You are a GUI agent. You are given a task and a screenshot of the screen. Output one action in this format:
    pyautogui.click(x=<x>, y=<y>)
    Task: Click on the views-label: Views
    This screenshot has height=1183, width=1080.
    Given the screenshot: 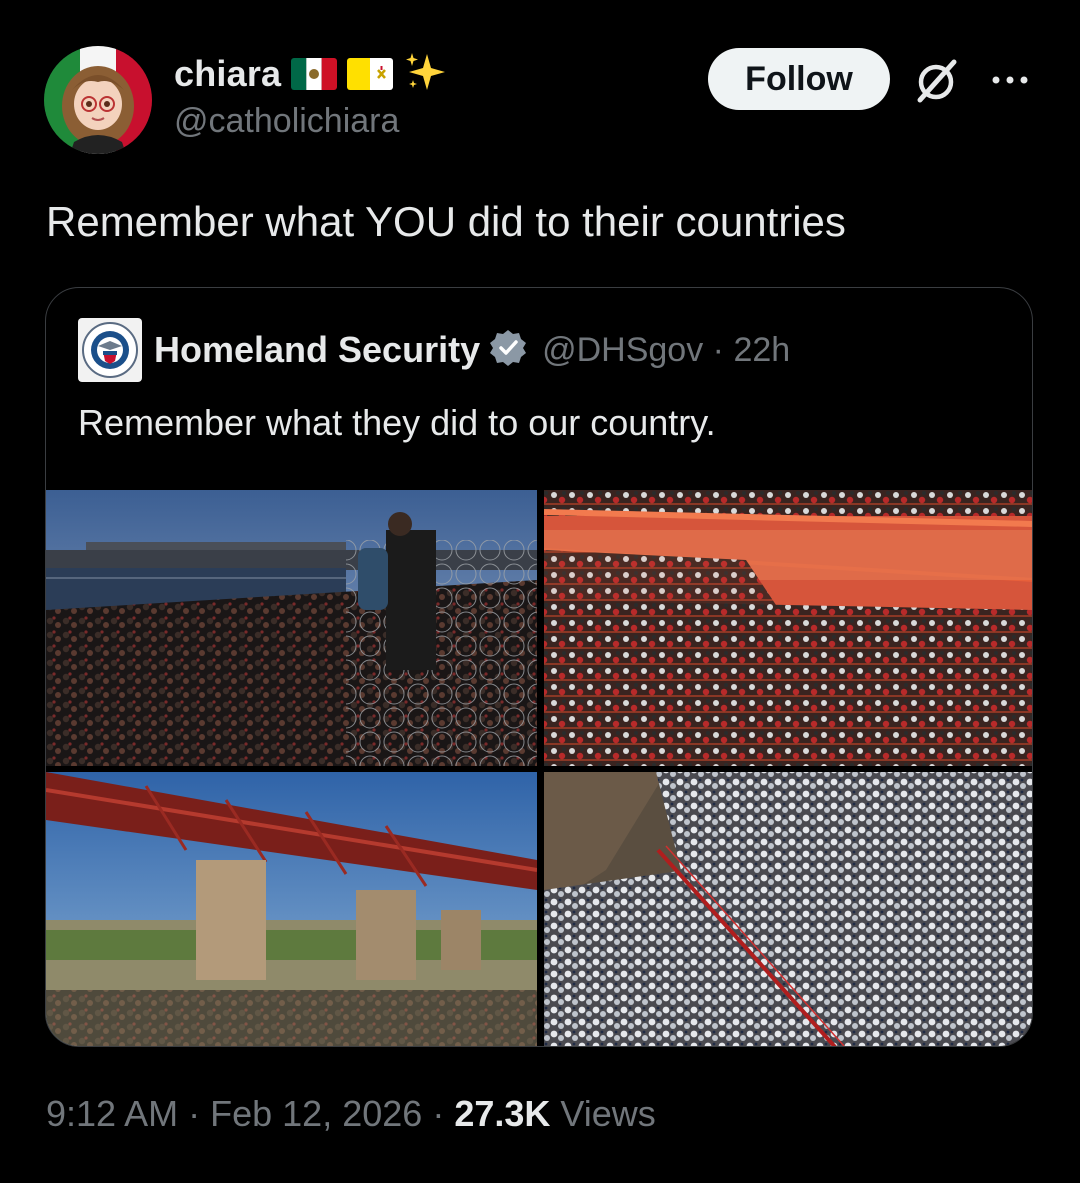 What is the action you would take?
    pyautogui.click(x=608, y=1113)
    